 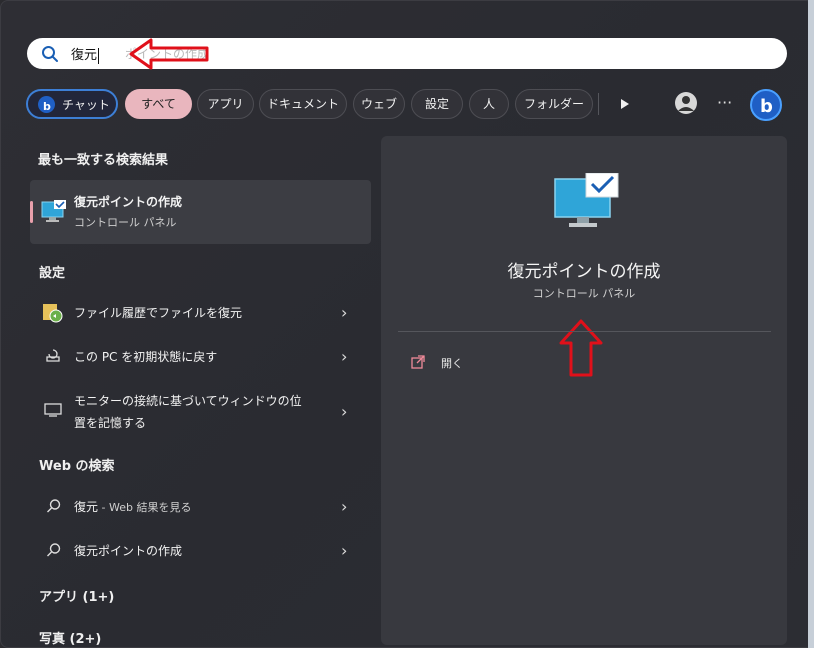 I want to click on best-match-subtitle: コントロール パネル, so click(x=125, y=222).